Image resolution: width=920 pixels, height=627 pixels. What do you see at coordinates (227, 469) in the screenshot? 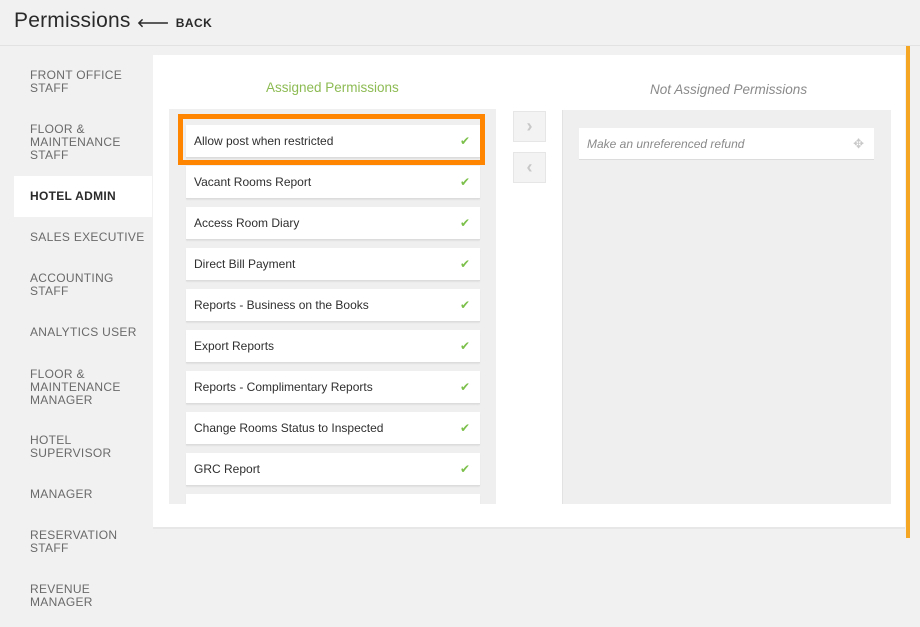
I see `permission-label: GRC Report` at bounding box center [227, 469].